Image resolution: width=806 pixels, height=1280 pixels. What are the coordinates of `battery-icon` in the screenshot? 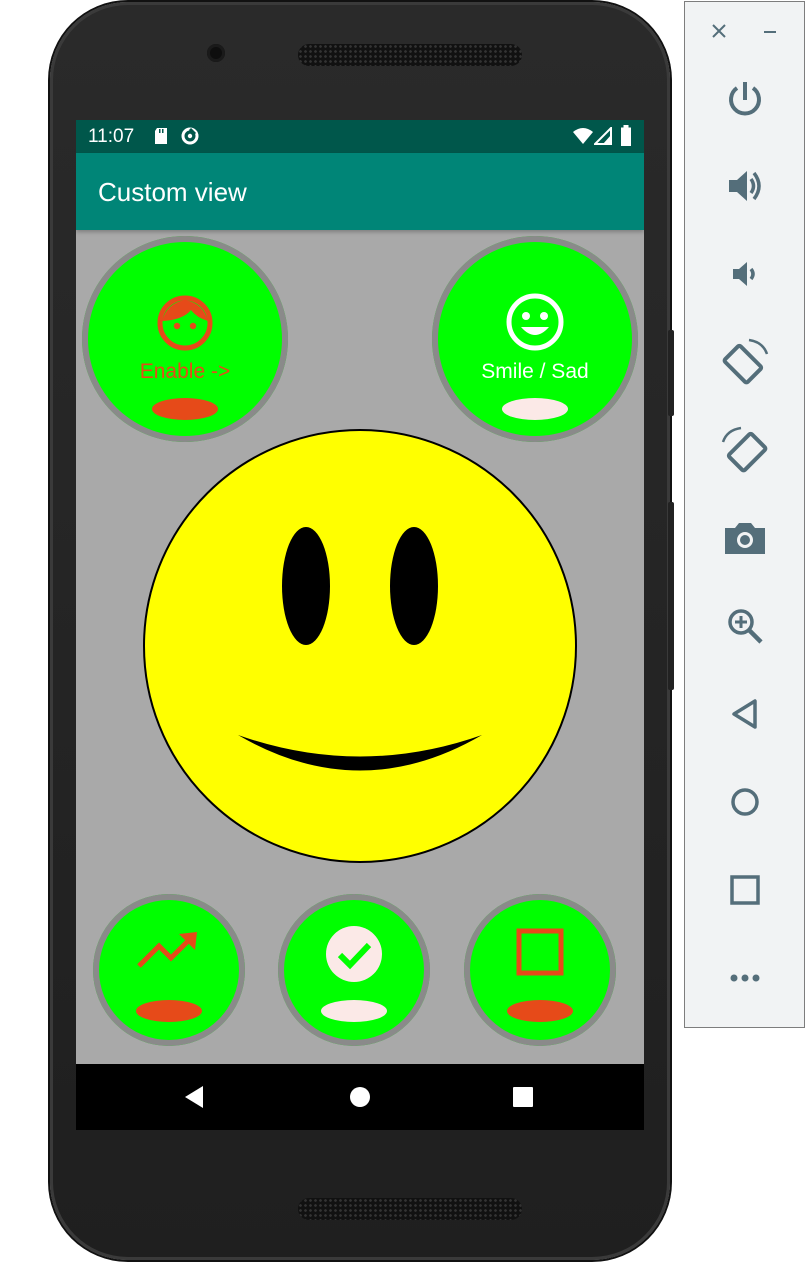 It's located at (626, 139).